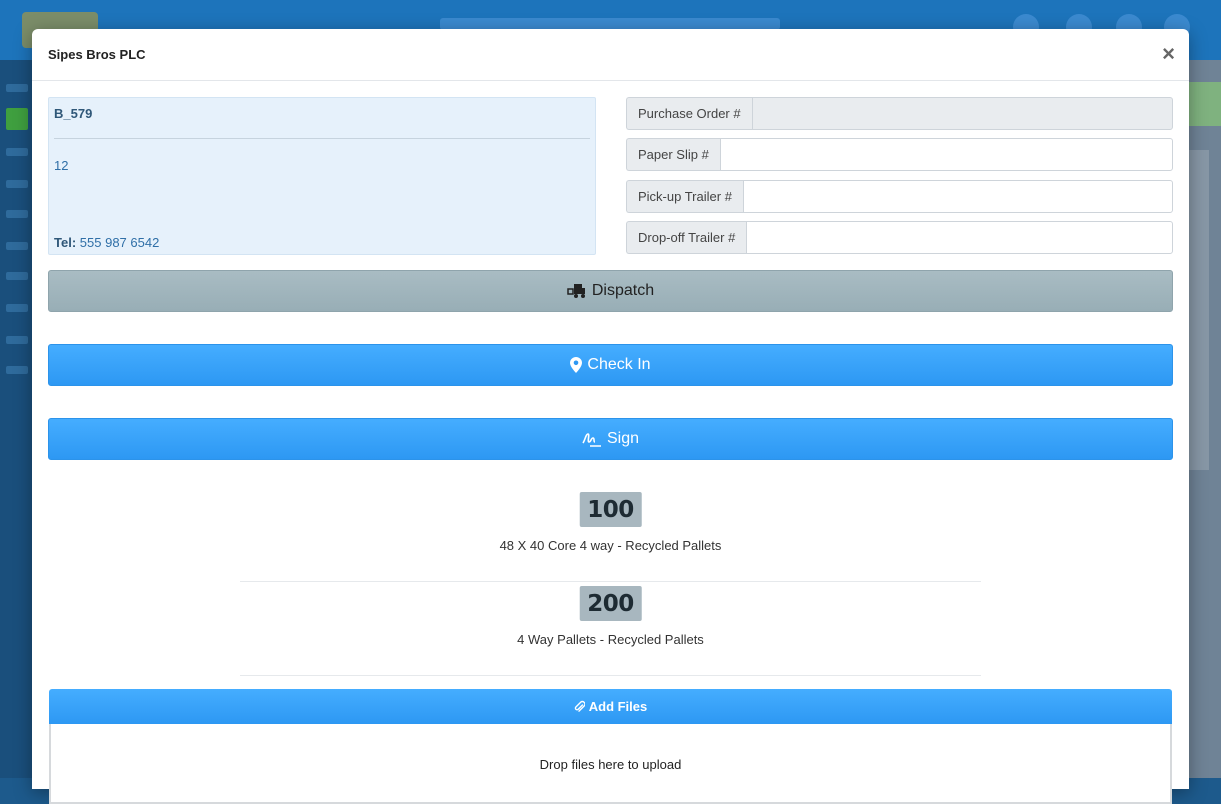 Image resolution: width=1221 pixels, height=804 pixels. Describe the element at coordinates (959, 237) in the screenshot. I see `dropoff-trailer-input` at that location.